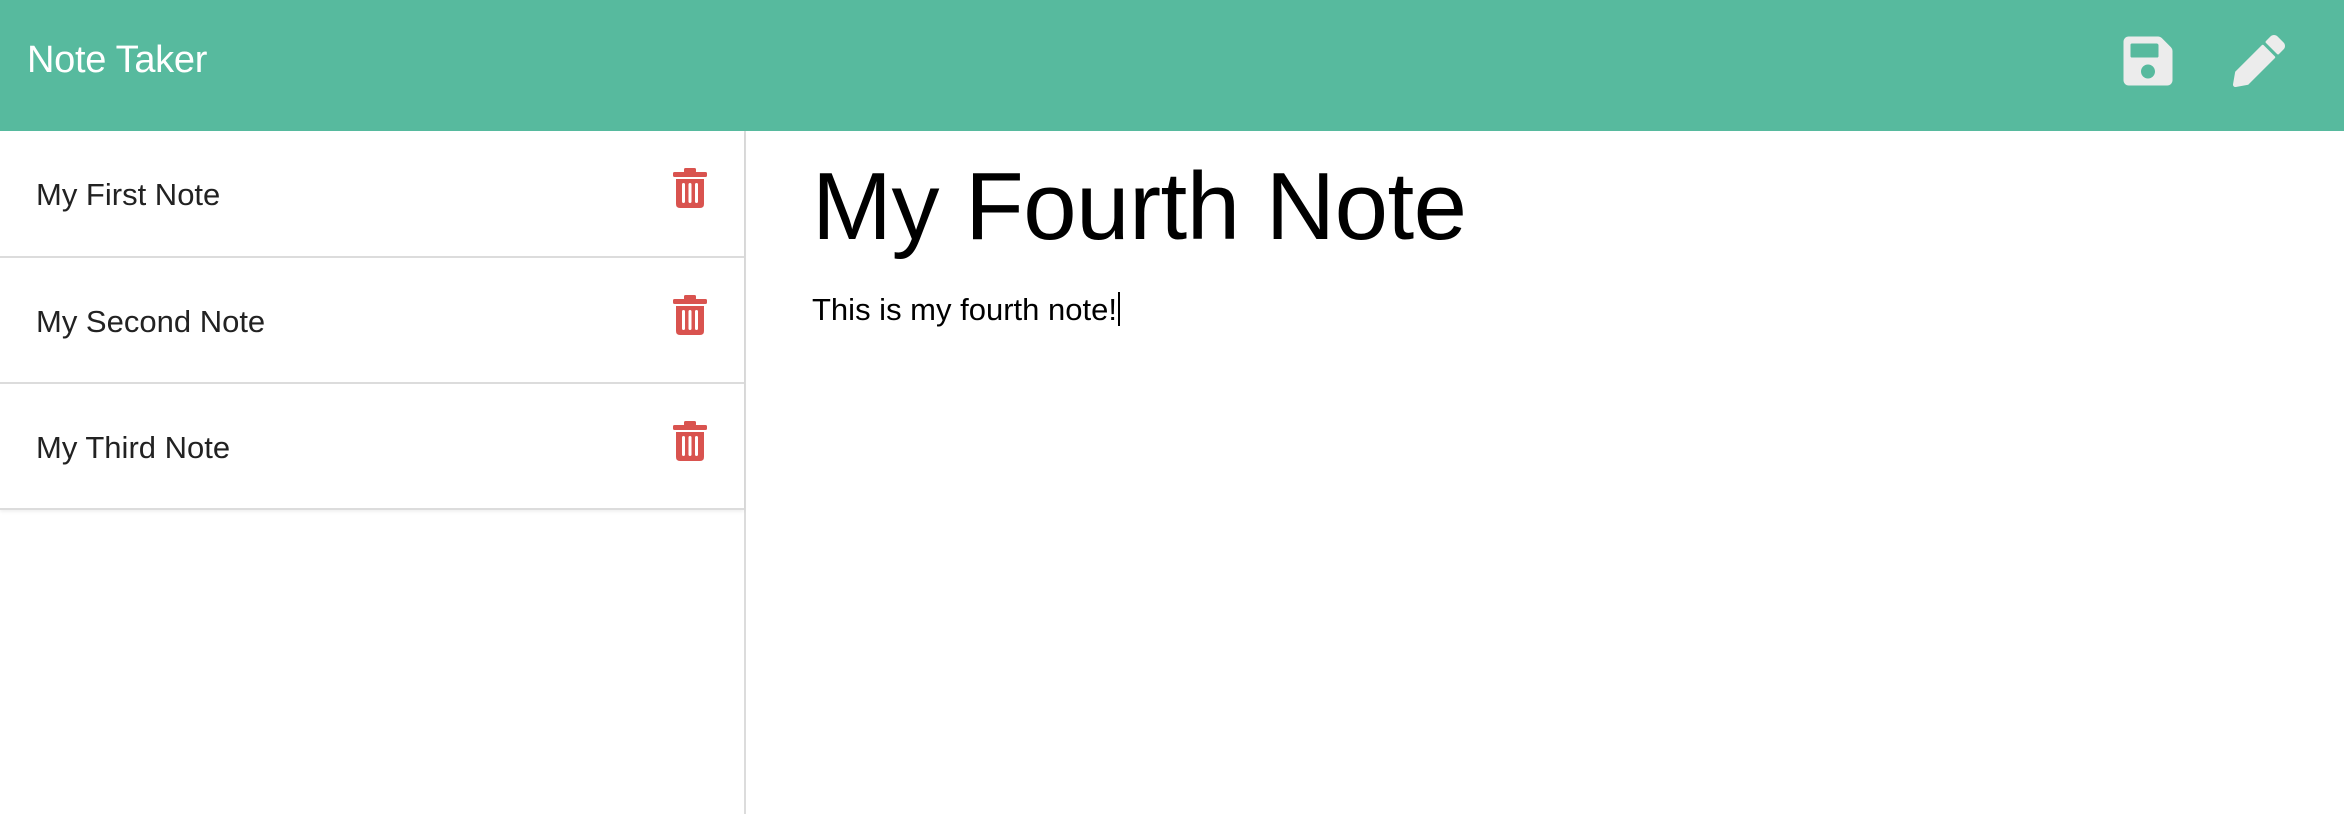  Describe the element at coordinates (133, 448) in the screenshot. I see `note-list-title: My Third Note` at that location.